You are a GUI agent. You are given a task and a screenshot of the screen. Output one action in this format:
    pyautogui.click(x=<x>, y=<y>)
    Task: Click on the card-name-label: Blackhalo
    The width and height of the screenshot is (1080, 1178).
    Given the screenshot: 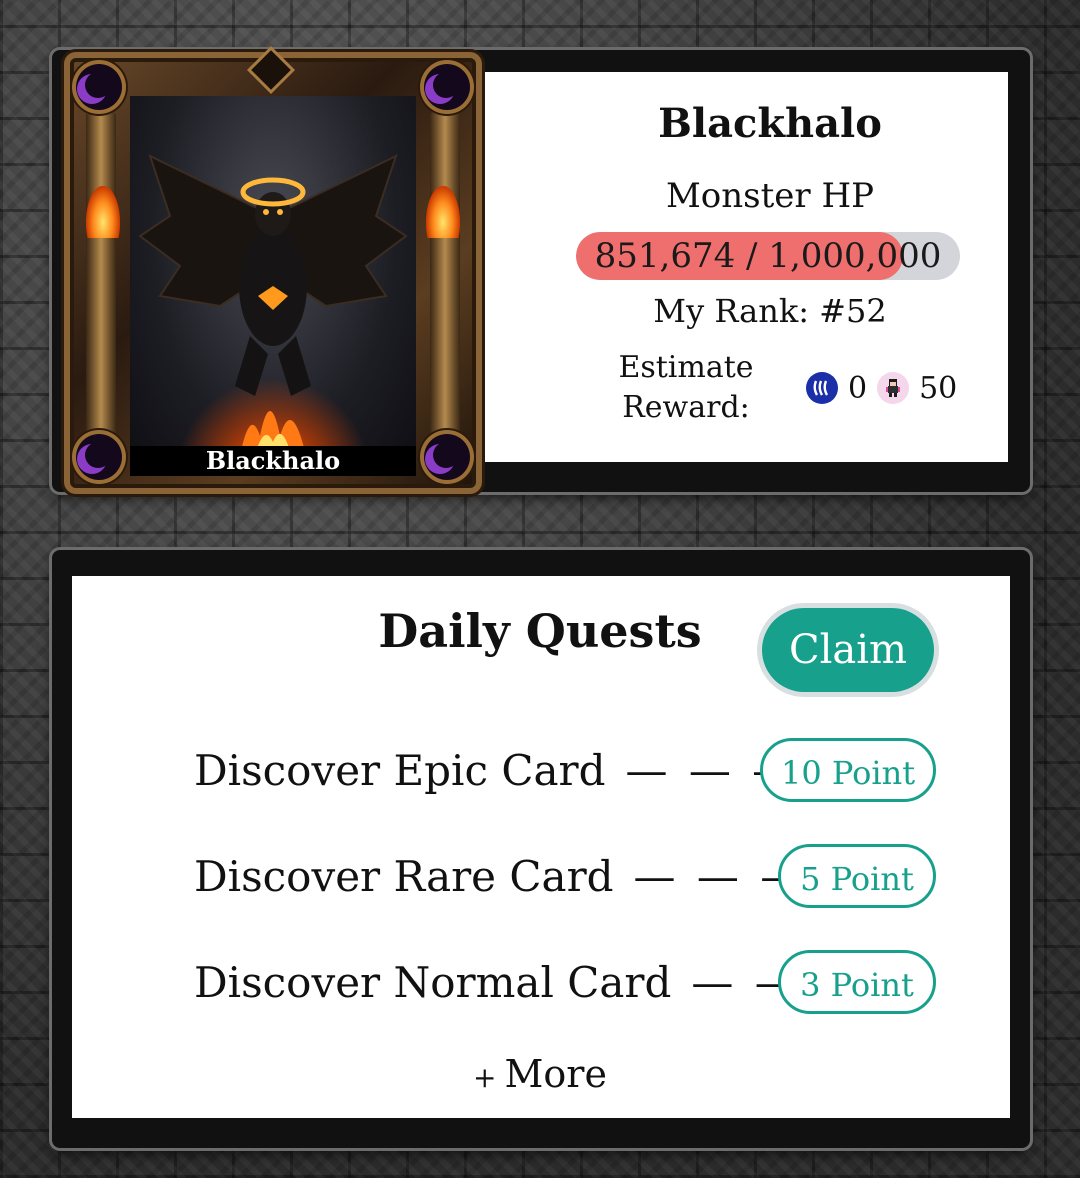 What is the action you would take?
    pyautogui.click(x=273, y=461)
    